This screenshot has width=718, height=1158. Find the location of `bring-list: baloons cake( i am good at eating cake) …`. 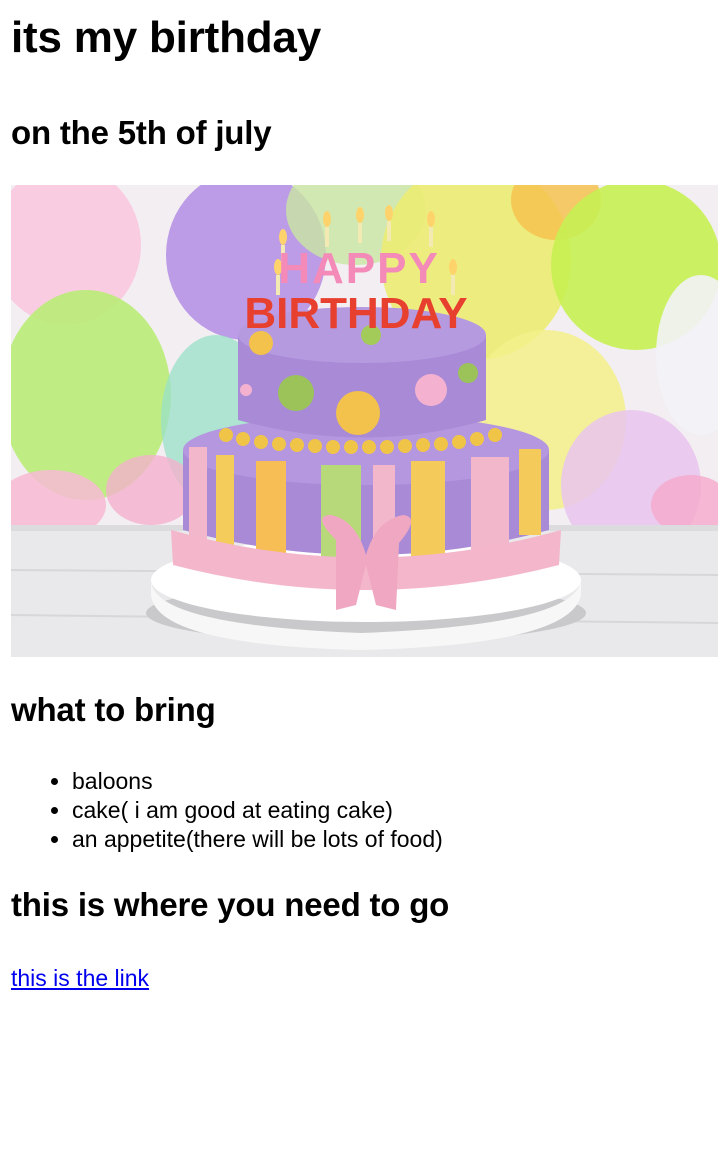

bring-list: baloons cake( i am good at eating cake) … is located at coordinates (364, 810).